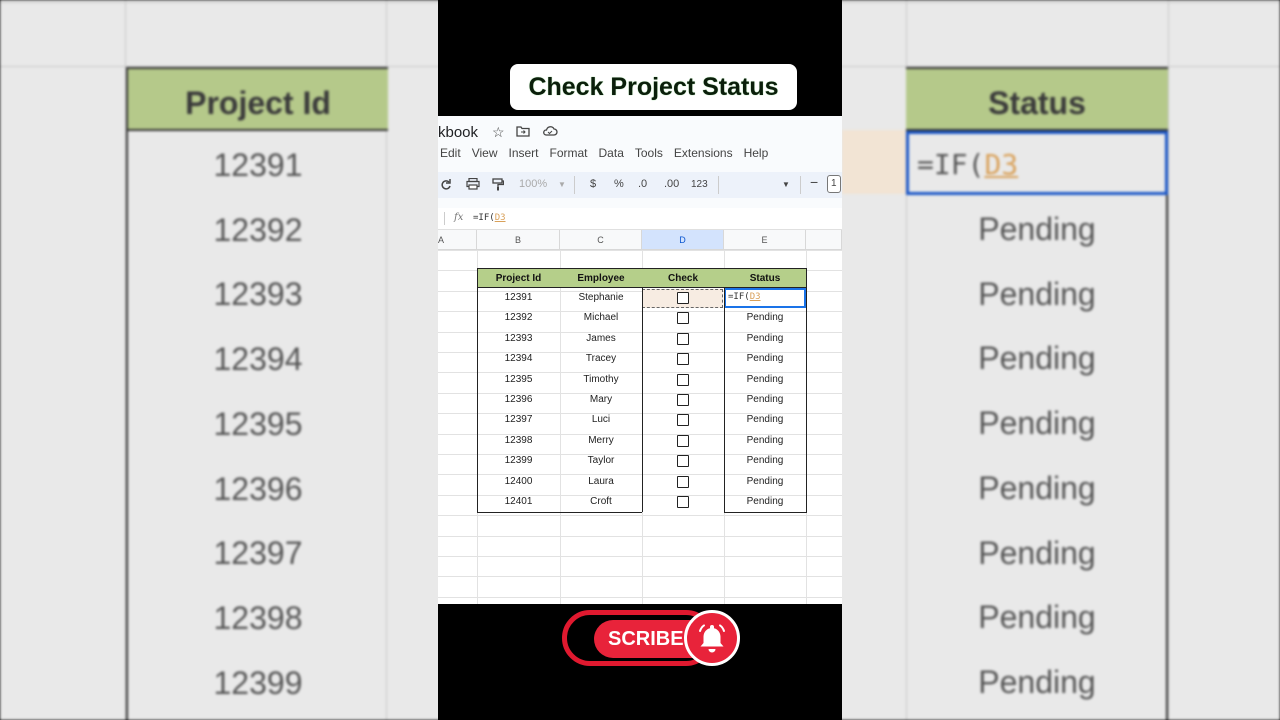 The width and height of the screenshot is (1280, 720). I want to click on menu-extensions: Extensions, so click(703, 153).